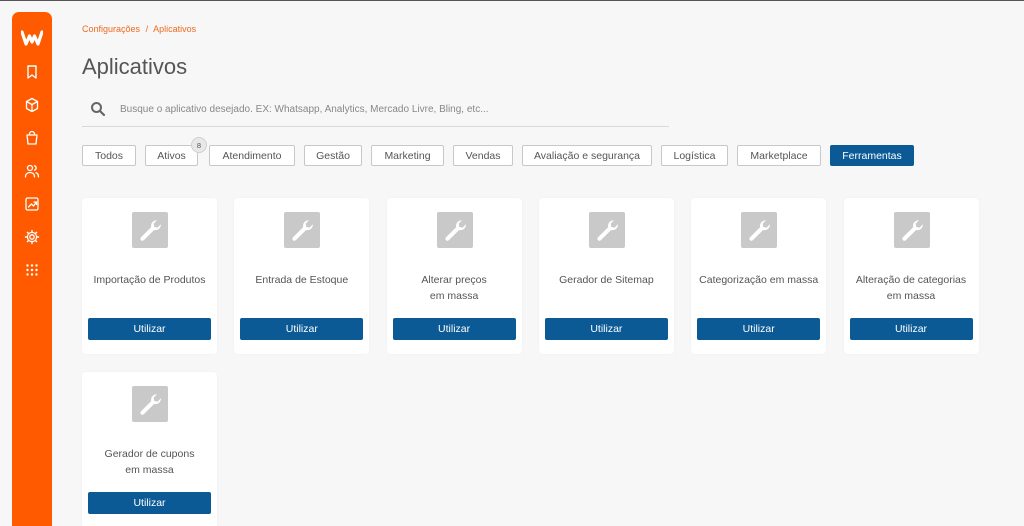  I want to click on filter-chip-label: Atendimento, so click(252, 155).